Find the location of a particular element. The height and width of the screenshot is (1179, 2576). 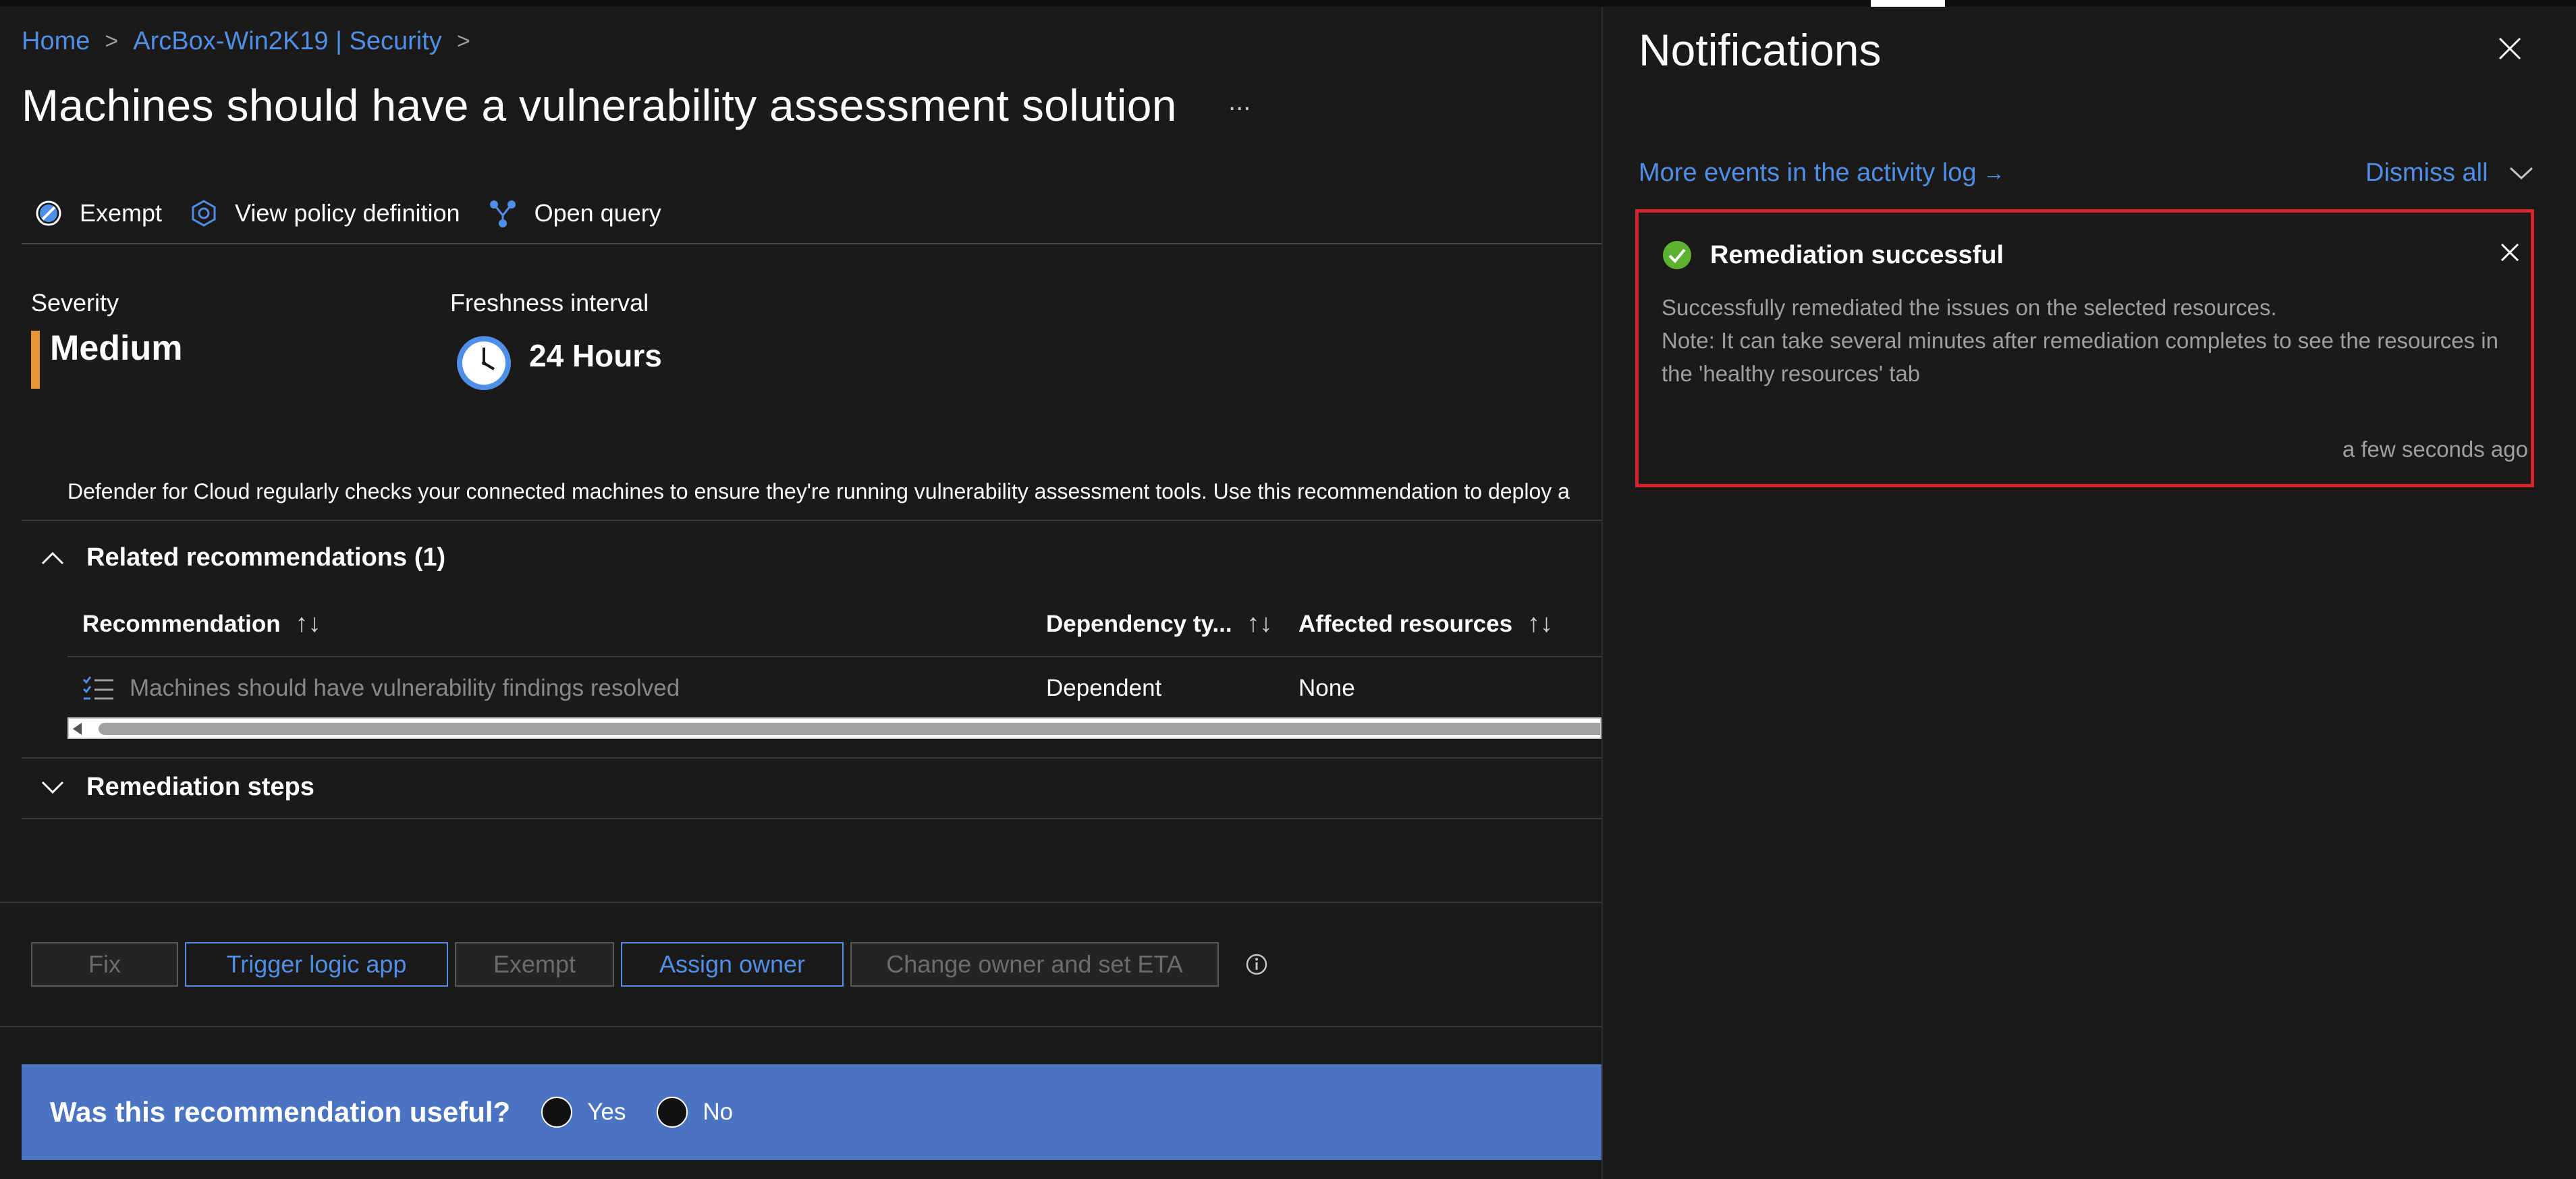

breadcrumb-resource: ArcBox-Win2K19 | Security is located at coordinates (287, 41).